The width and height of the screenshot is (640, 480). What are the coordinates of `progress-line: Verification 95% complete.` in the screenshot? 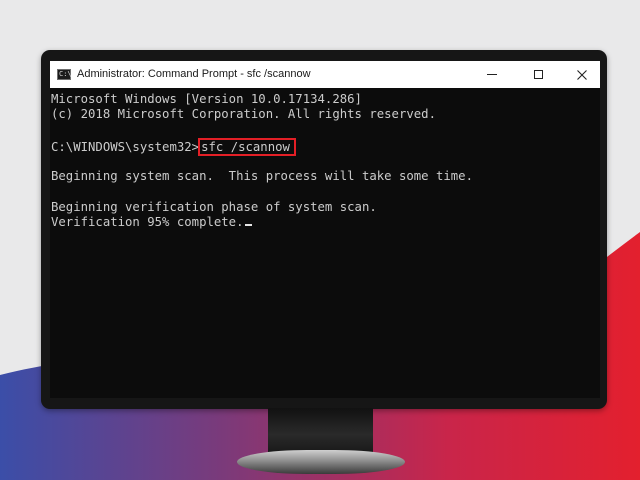 It's located at (147, 222).